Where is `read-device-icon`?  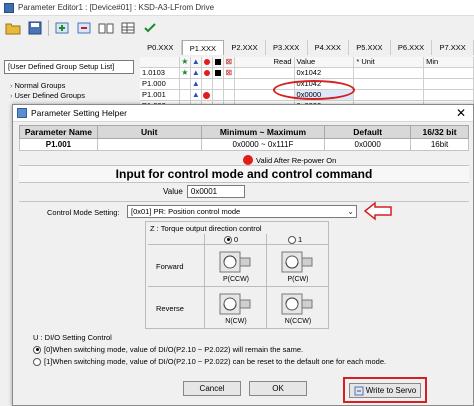
read-device-icon is located at coordinates (62, 28).